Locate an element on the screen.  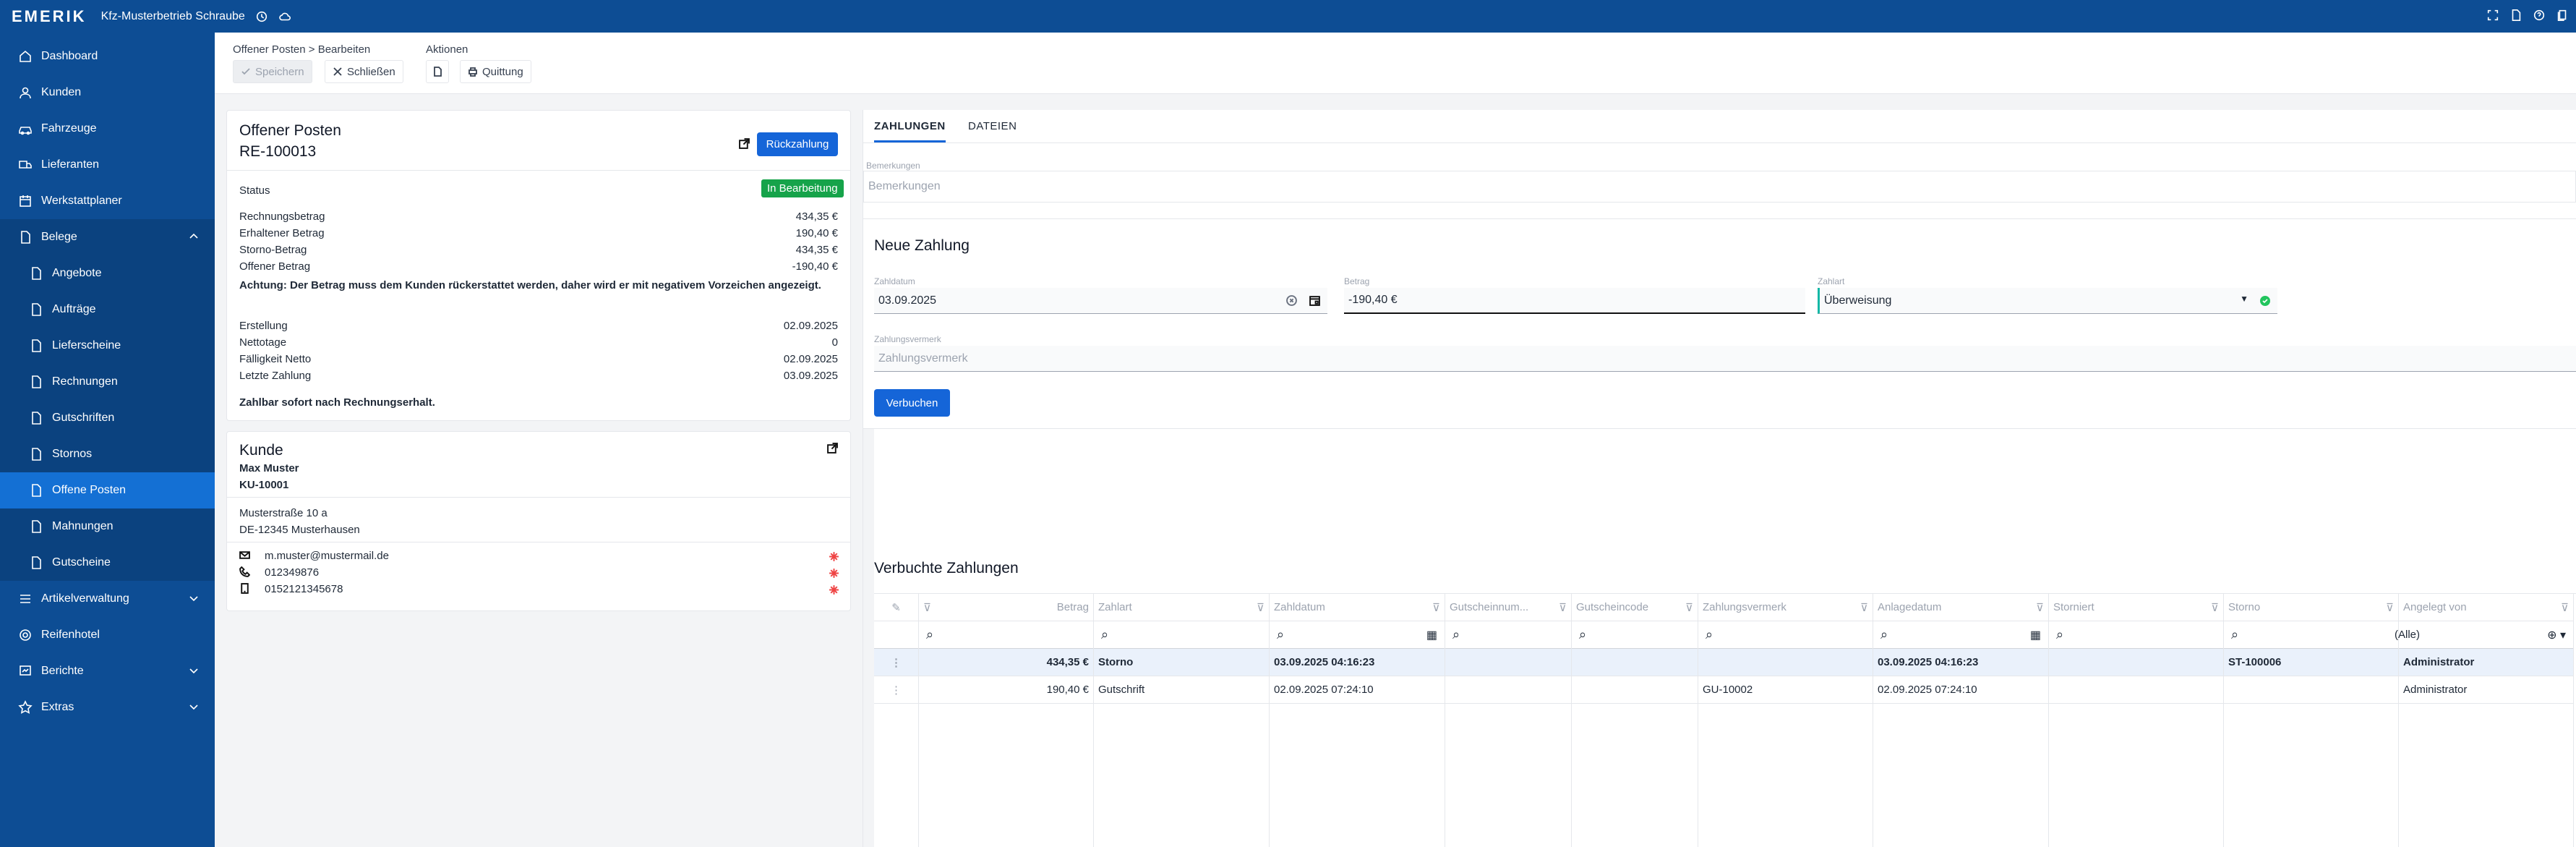
customer-phone: 012349876 is located at coordinates (292, 572).